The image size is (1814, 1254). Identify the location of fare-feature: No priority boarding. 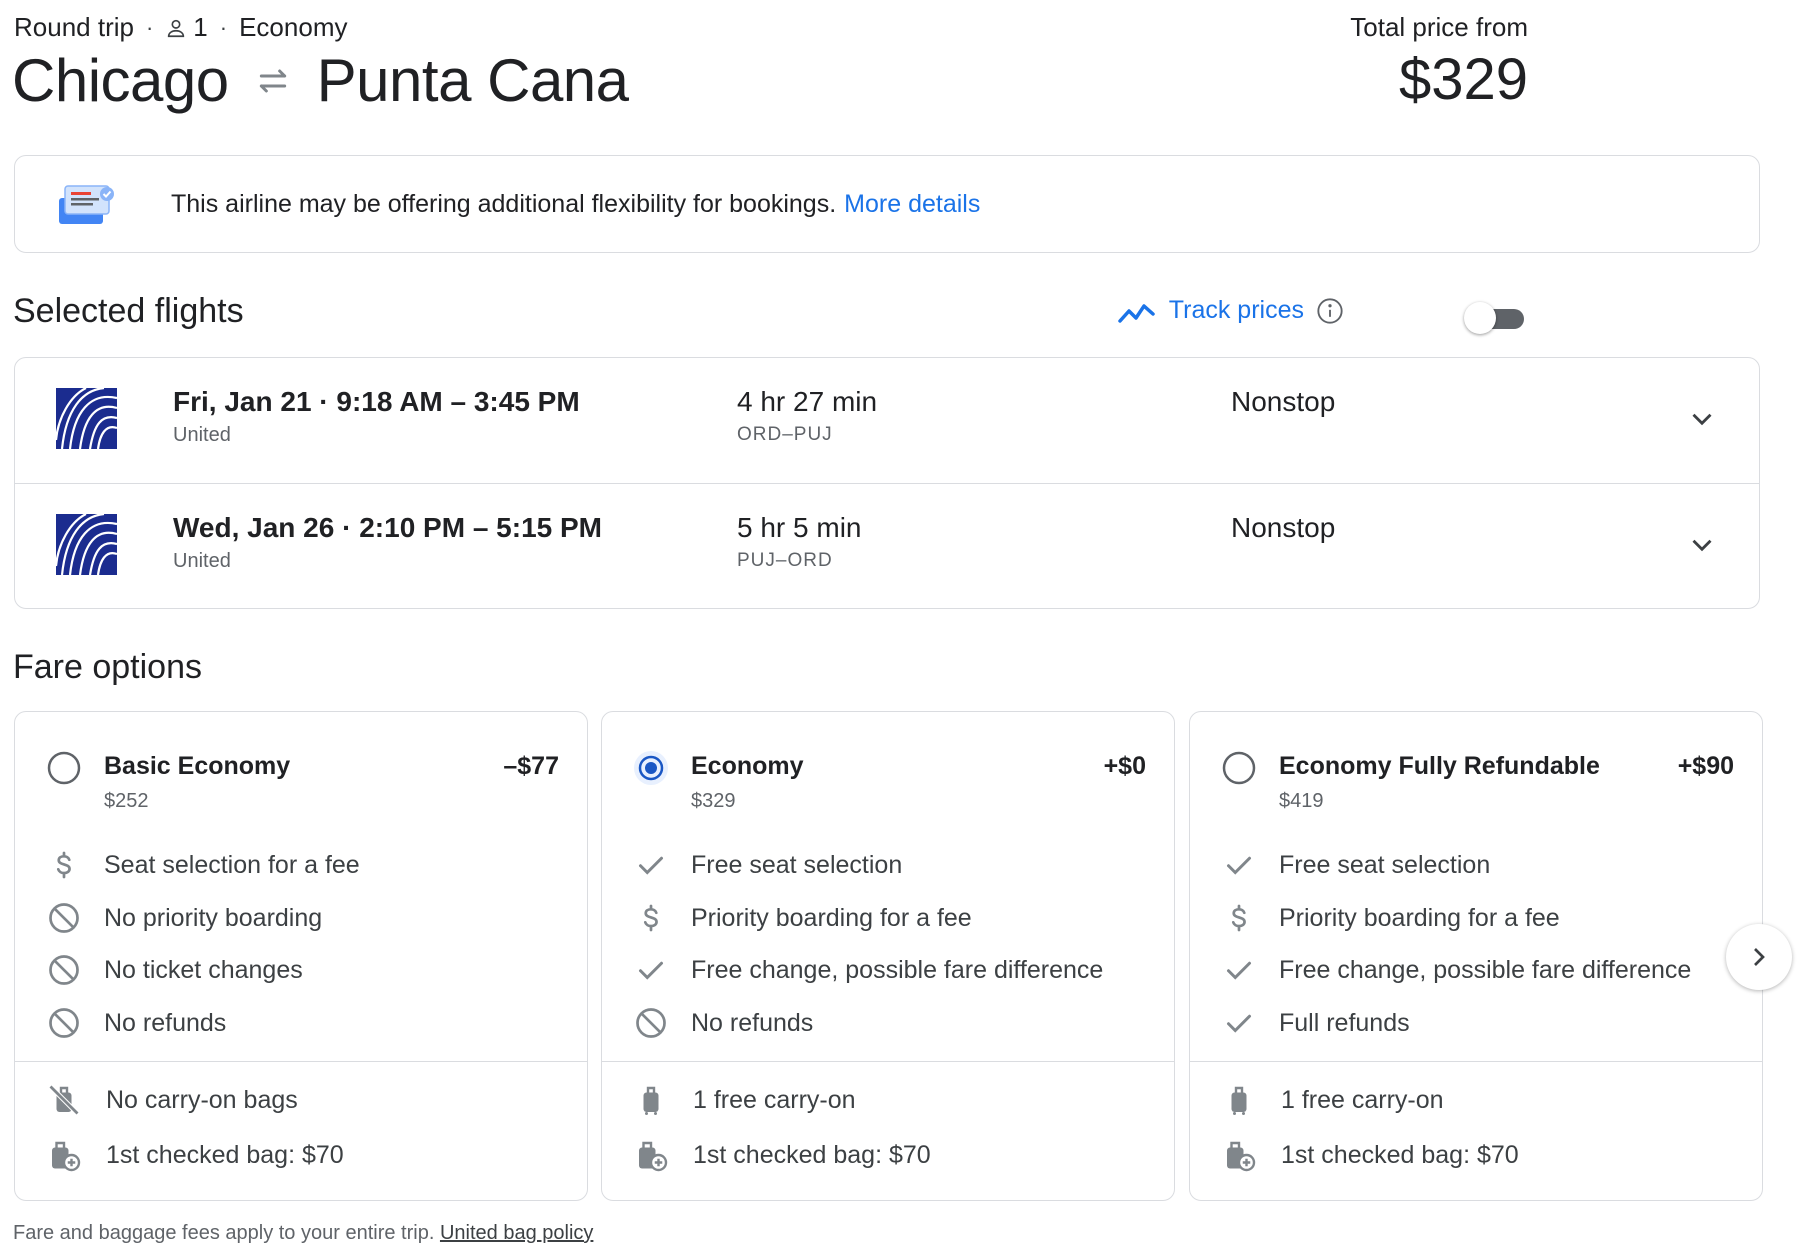
(184, 918).